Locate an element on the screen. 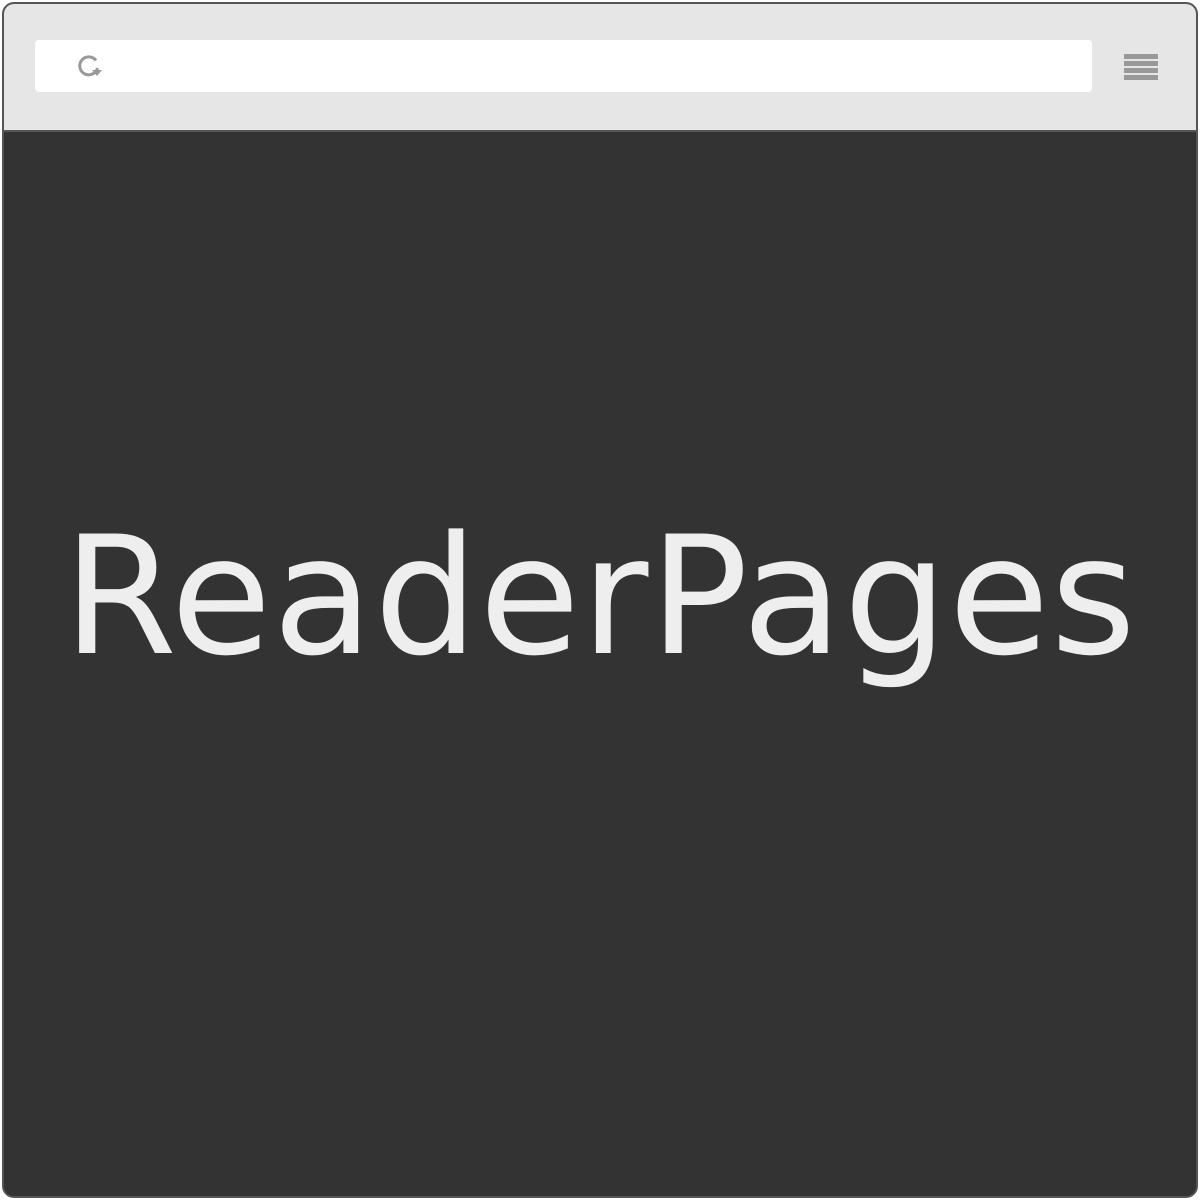 This screenshot has width=1200, height=1200. address-bar is located at coordinates (563, 66).